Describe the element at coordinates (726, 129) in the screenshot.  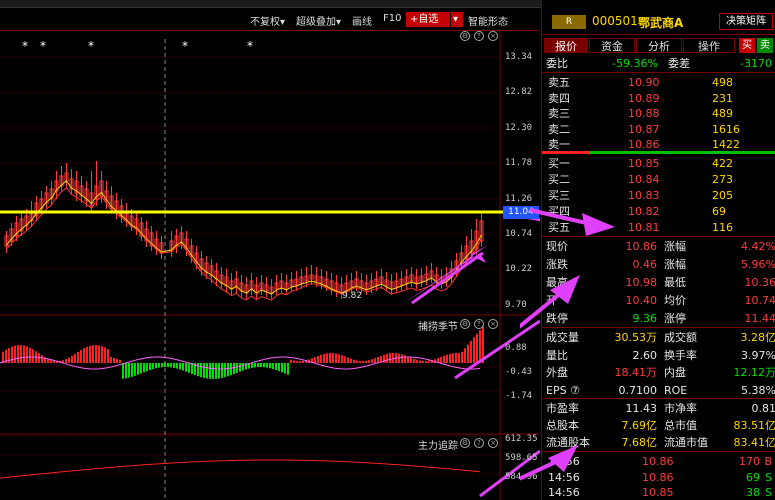
I see `ask-volume: 1616` at that location.